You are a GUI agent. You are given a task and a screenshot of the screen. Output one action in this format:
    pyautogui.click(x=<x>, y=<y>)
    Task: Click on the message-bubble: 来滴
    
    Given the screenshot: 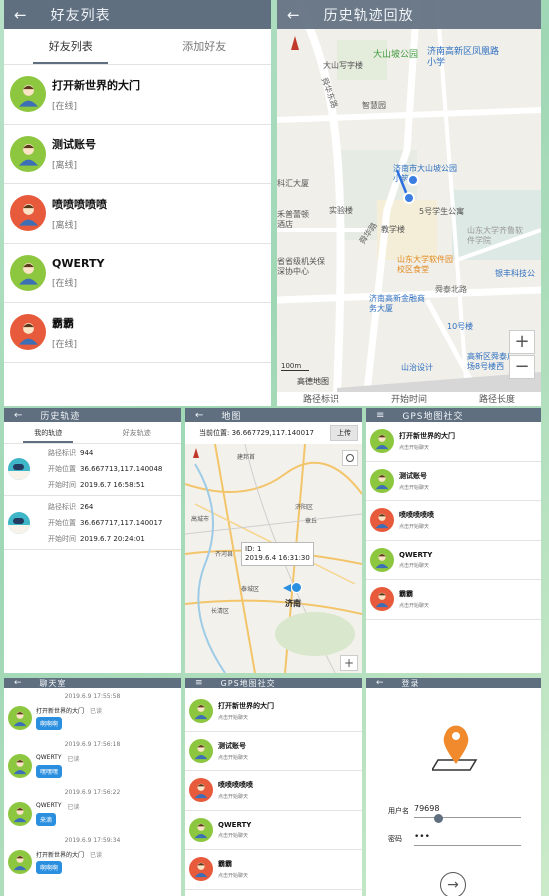 What is the action you would take?
    pyautogui.click(x=46, y=819)
    